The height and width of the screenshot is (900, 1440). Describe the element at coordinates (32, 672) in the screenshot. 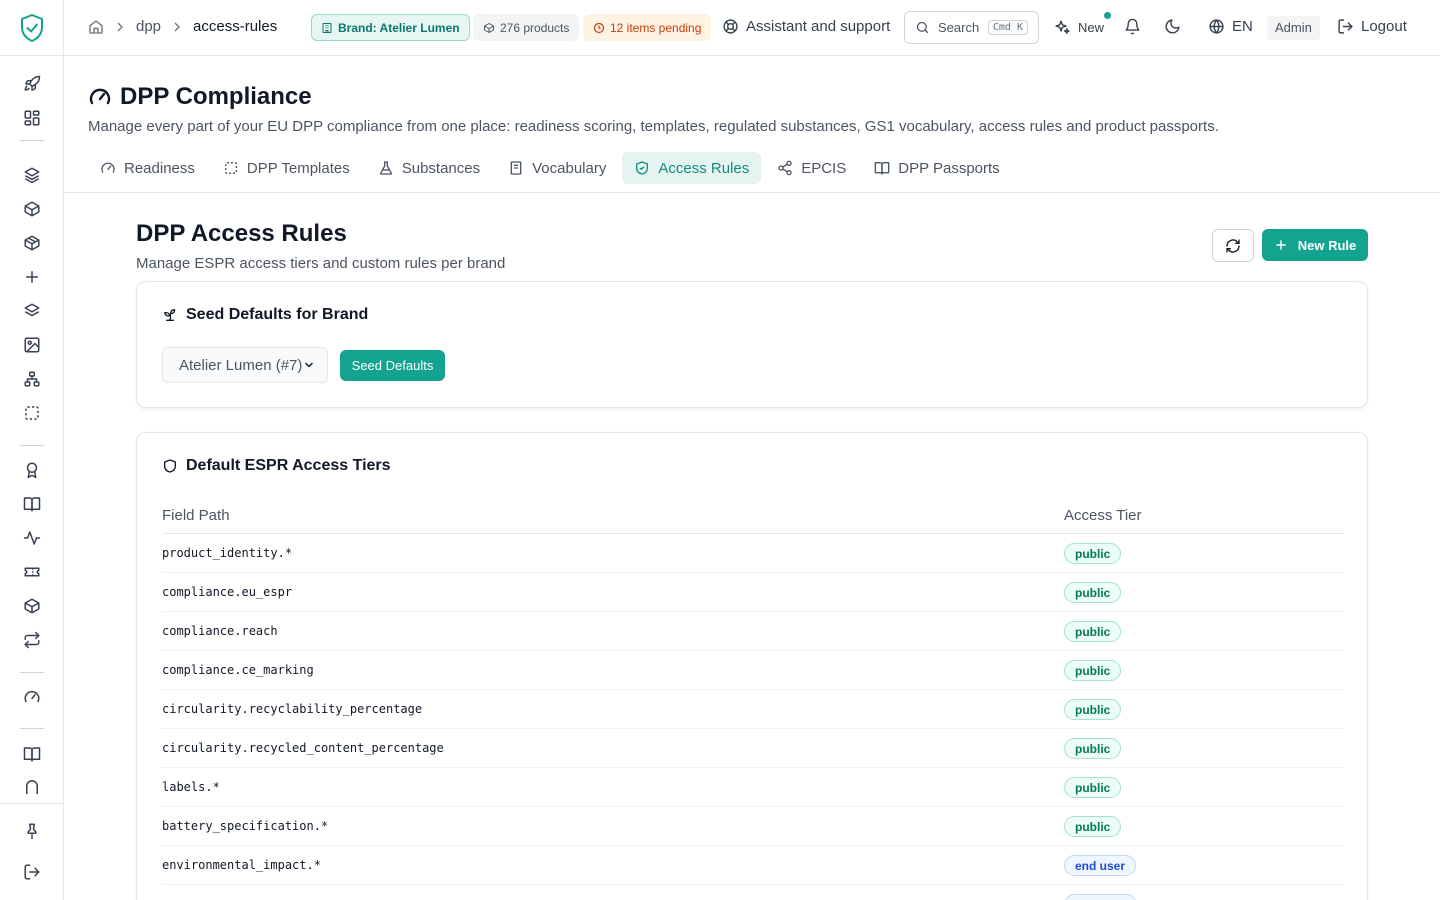

I see `sidebar-divider` at that location.